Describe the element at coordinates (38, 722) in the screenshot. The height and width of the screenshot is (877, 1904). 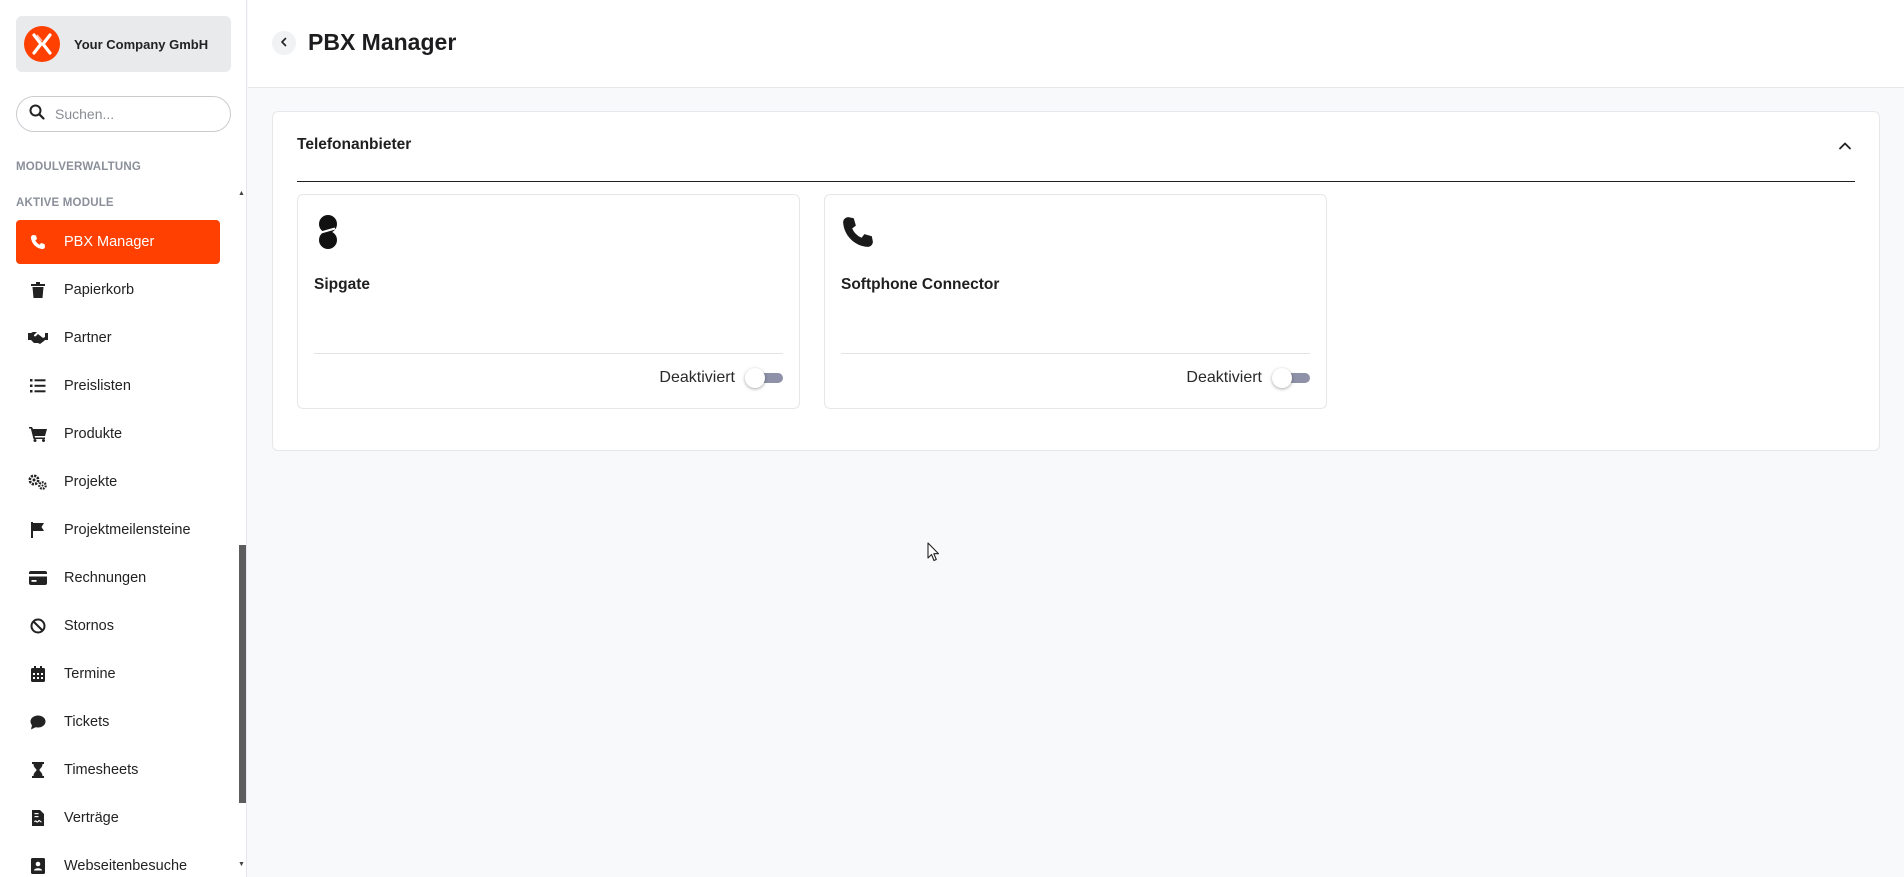
I see `comment-icon` at that location.